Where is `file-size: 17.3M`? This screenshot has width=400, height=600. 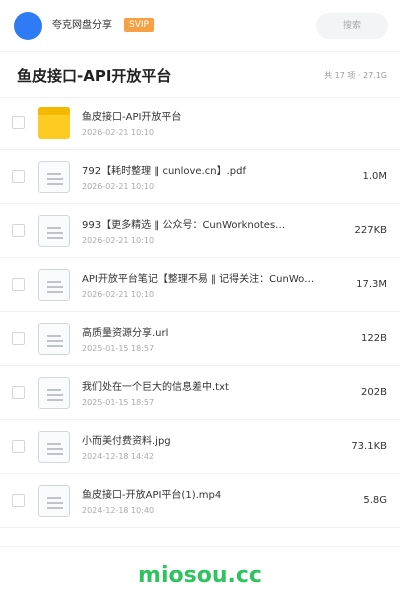
file-size: 17.3M is located at coordinates (371, 284).